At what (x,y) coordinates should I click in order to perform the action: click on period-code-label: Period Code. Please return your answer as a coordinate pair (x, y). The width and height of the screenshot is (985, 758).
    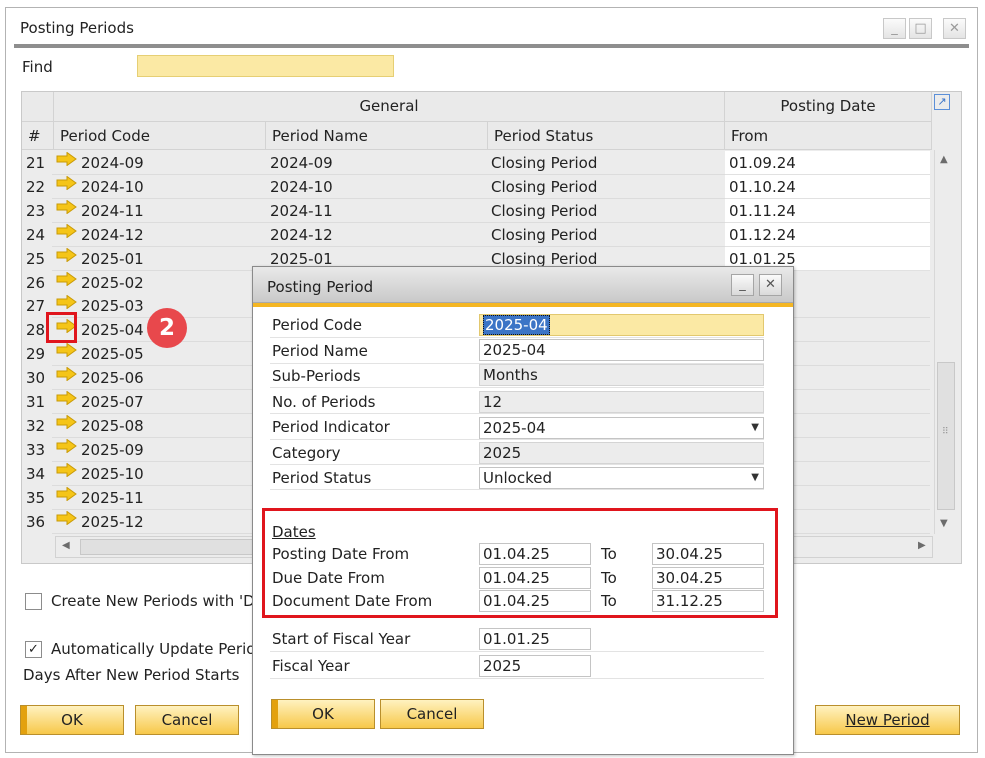
    Looking at the image, I should click on (317, 325).